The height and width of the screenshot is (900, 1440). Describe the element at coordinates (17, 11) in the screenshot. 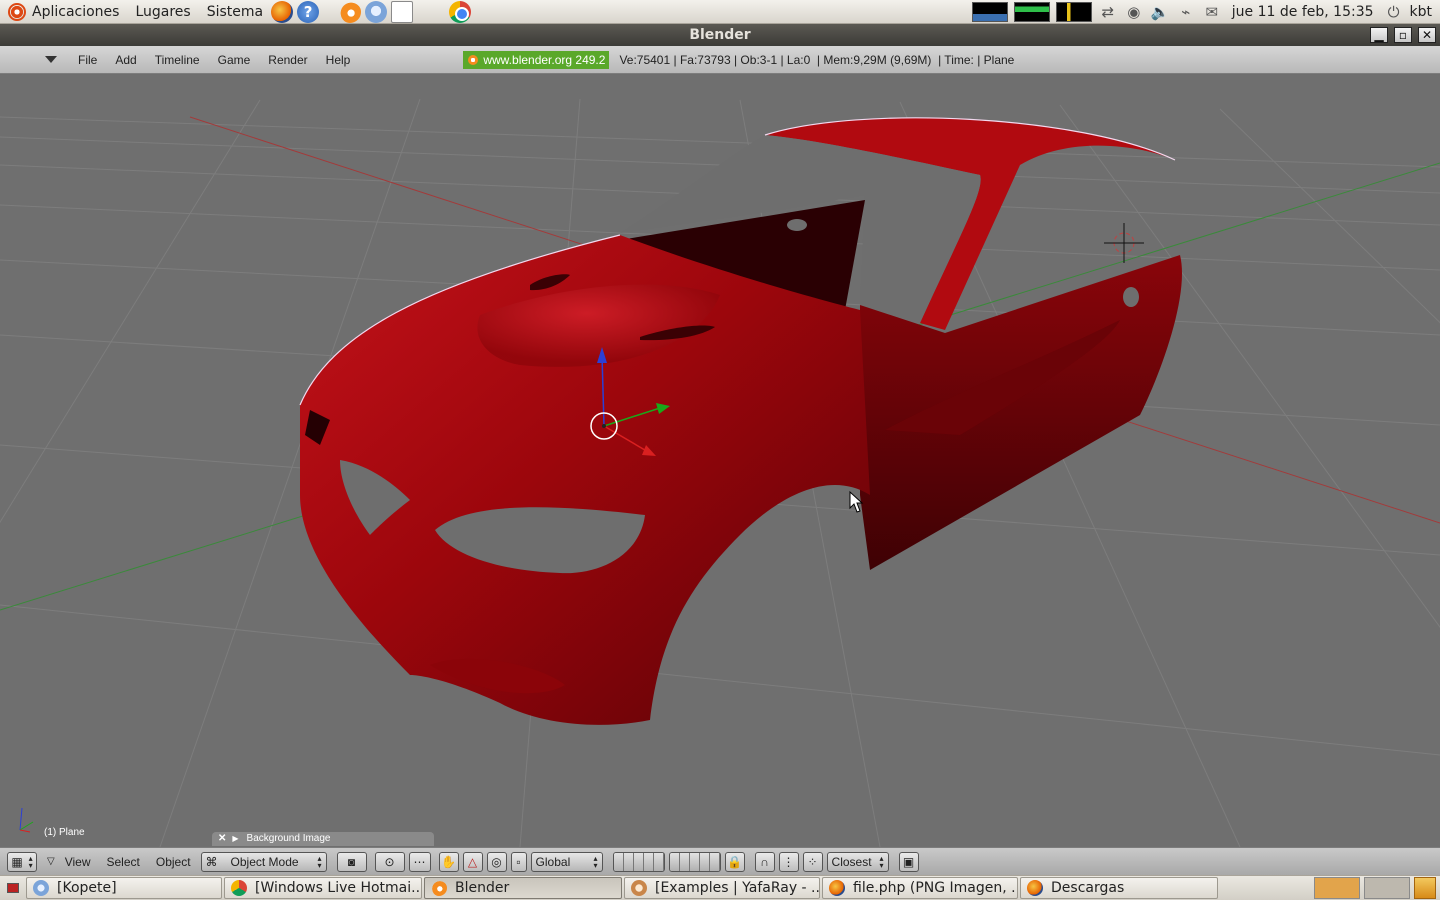

I see `ubuntu-logo-icon` at that location.